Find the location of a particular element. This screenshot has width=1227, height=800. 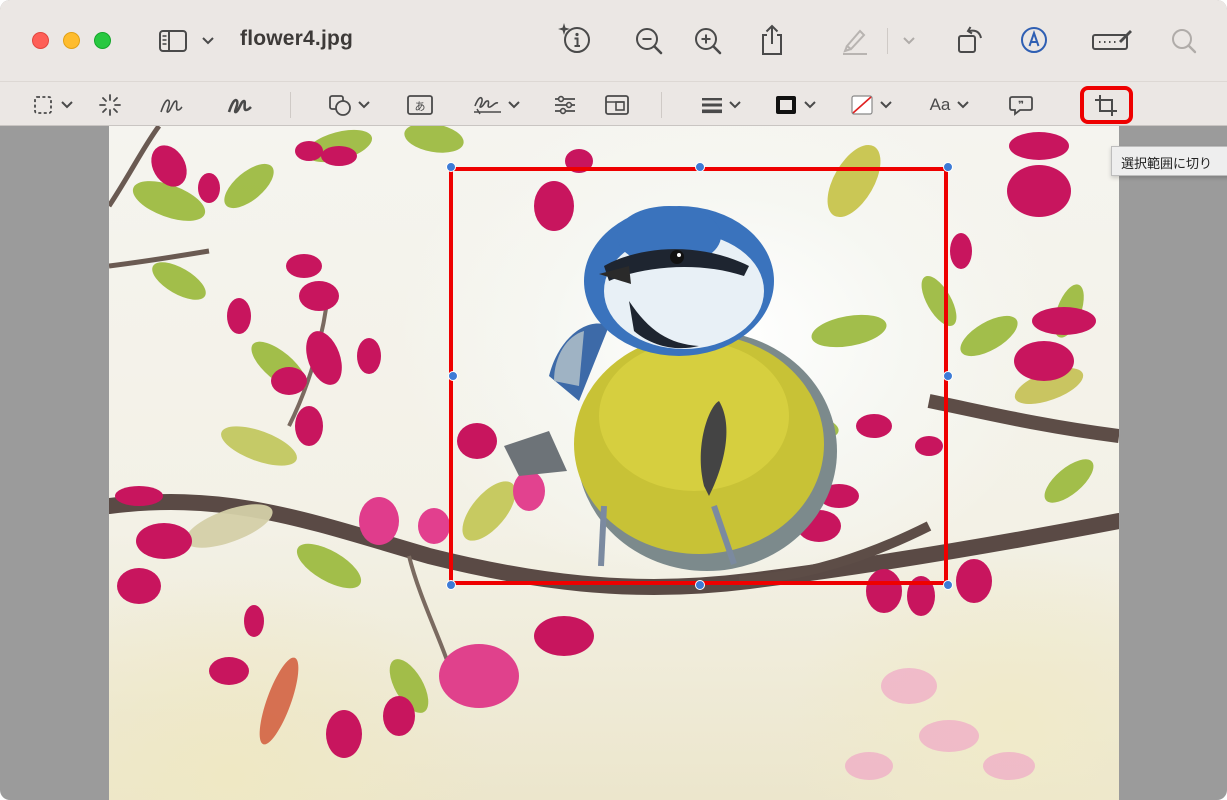

selection-handle-left is located at coordinates (453, 376).